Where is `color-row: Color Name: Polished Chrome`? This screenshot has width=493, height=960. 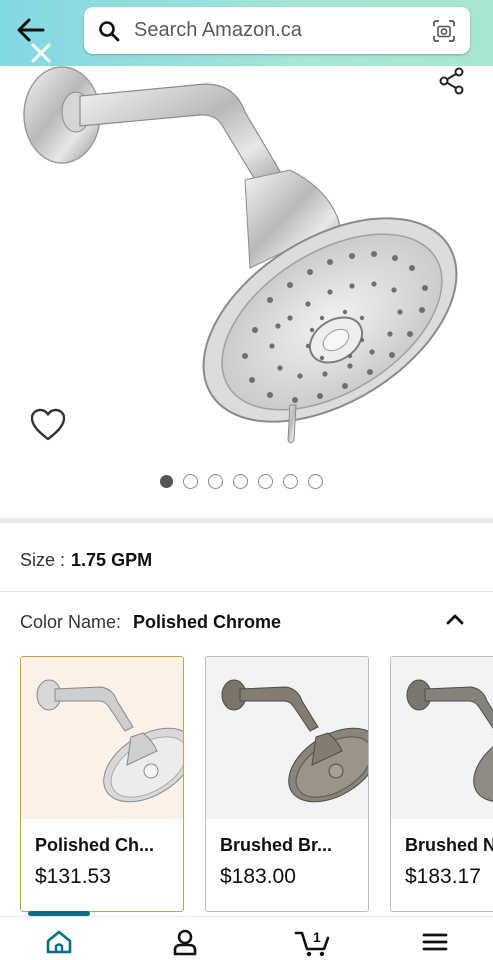
color-row: Color Name: Polished Chrome is located at coordinates (245, 622).